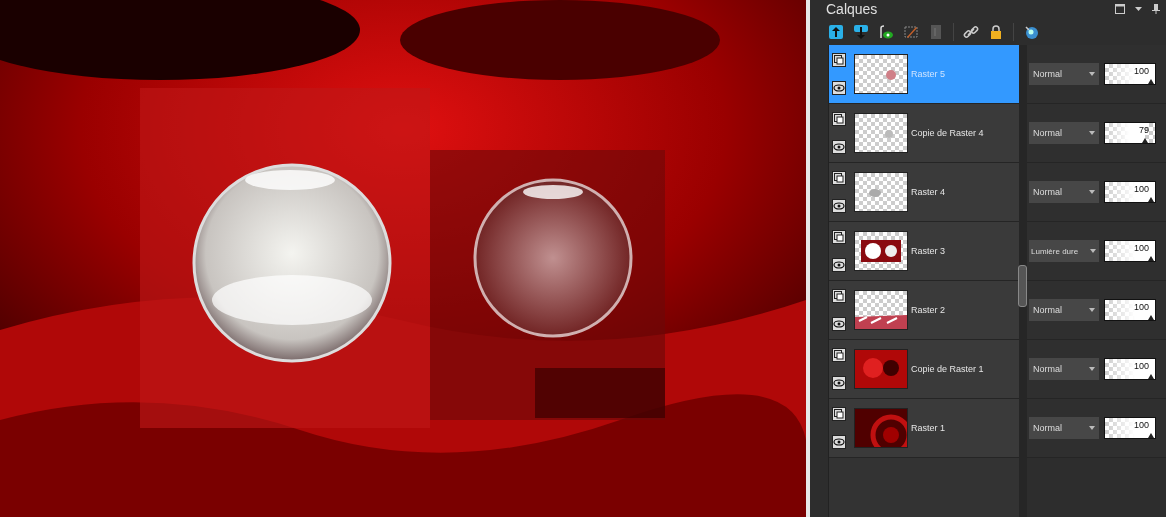 This screenshot has width=1166, height=517. What do you see at coordinates (852, 9) in the screenshot?
I see `panel-title: Calques` at bounding box center [852, 9].